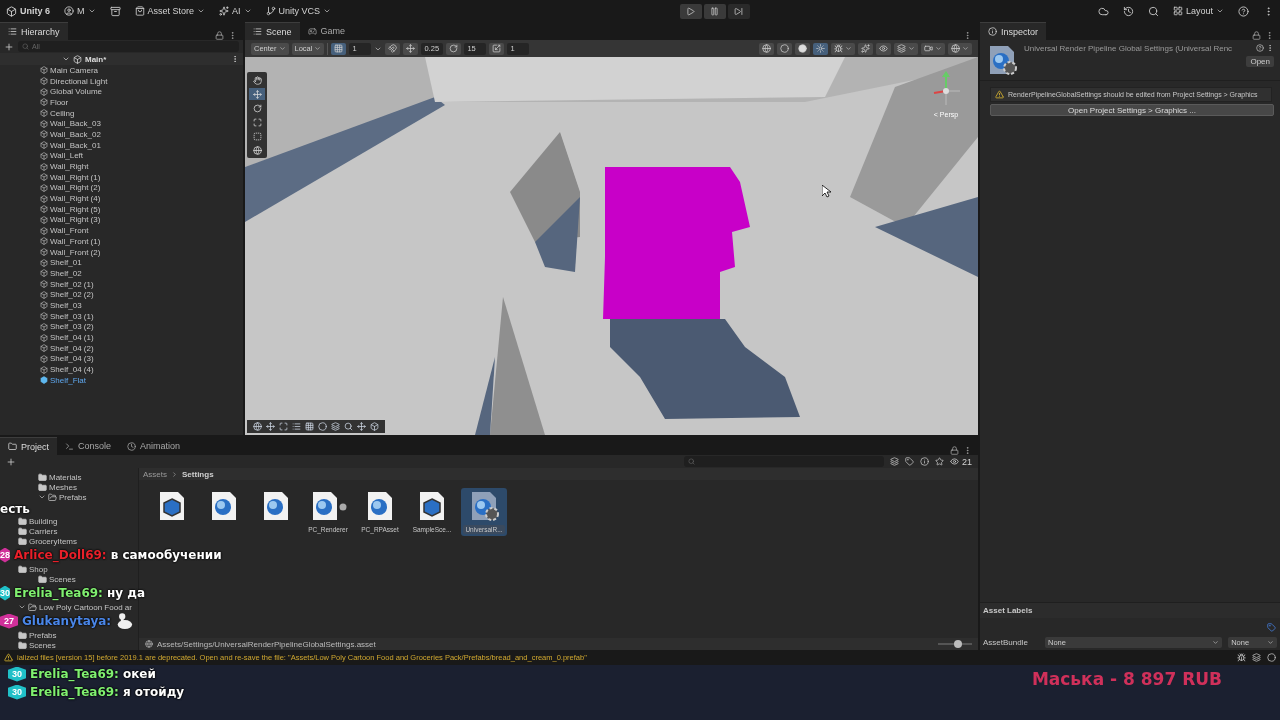 This screenshot has height=720, width=1280. I want to click on panel-tab: Inspector, so click(1013, 31).